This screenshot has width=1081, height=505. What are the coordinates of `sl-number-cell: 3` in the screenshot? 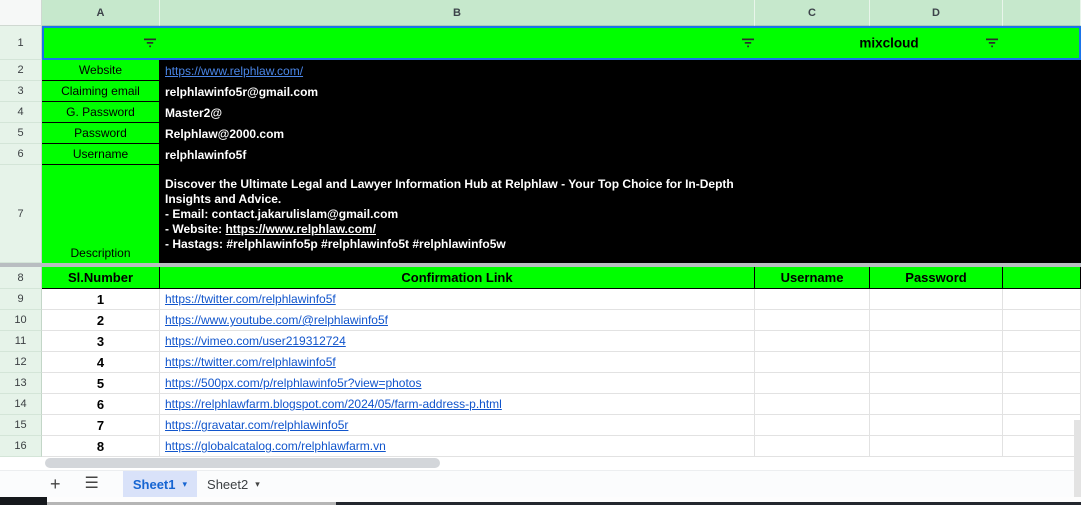 It's located at (101, 341).